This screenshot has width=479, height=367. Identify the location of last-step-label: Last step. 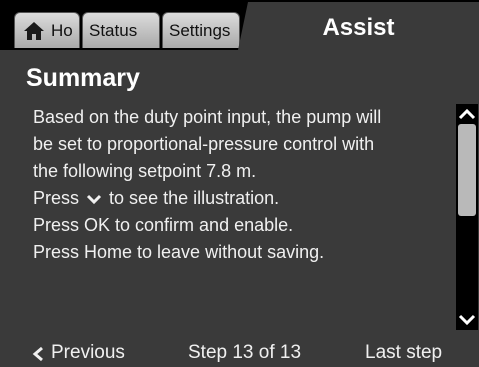
(404, 352).